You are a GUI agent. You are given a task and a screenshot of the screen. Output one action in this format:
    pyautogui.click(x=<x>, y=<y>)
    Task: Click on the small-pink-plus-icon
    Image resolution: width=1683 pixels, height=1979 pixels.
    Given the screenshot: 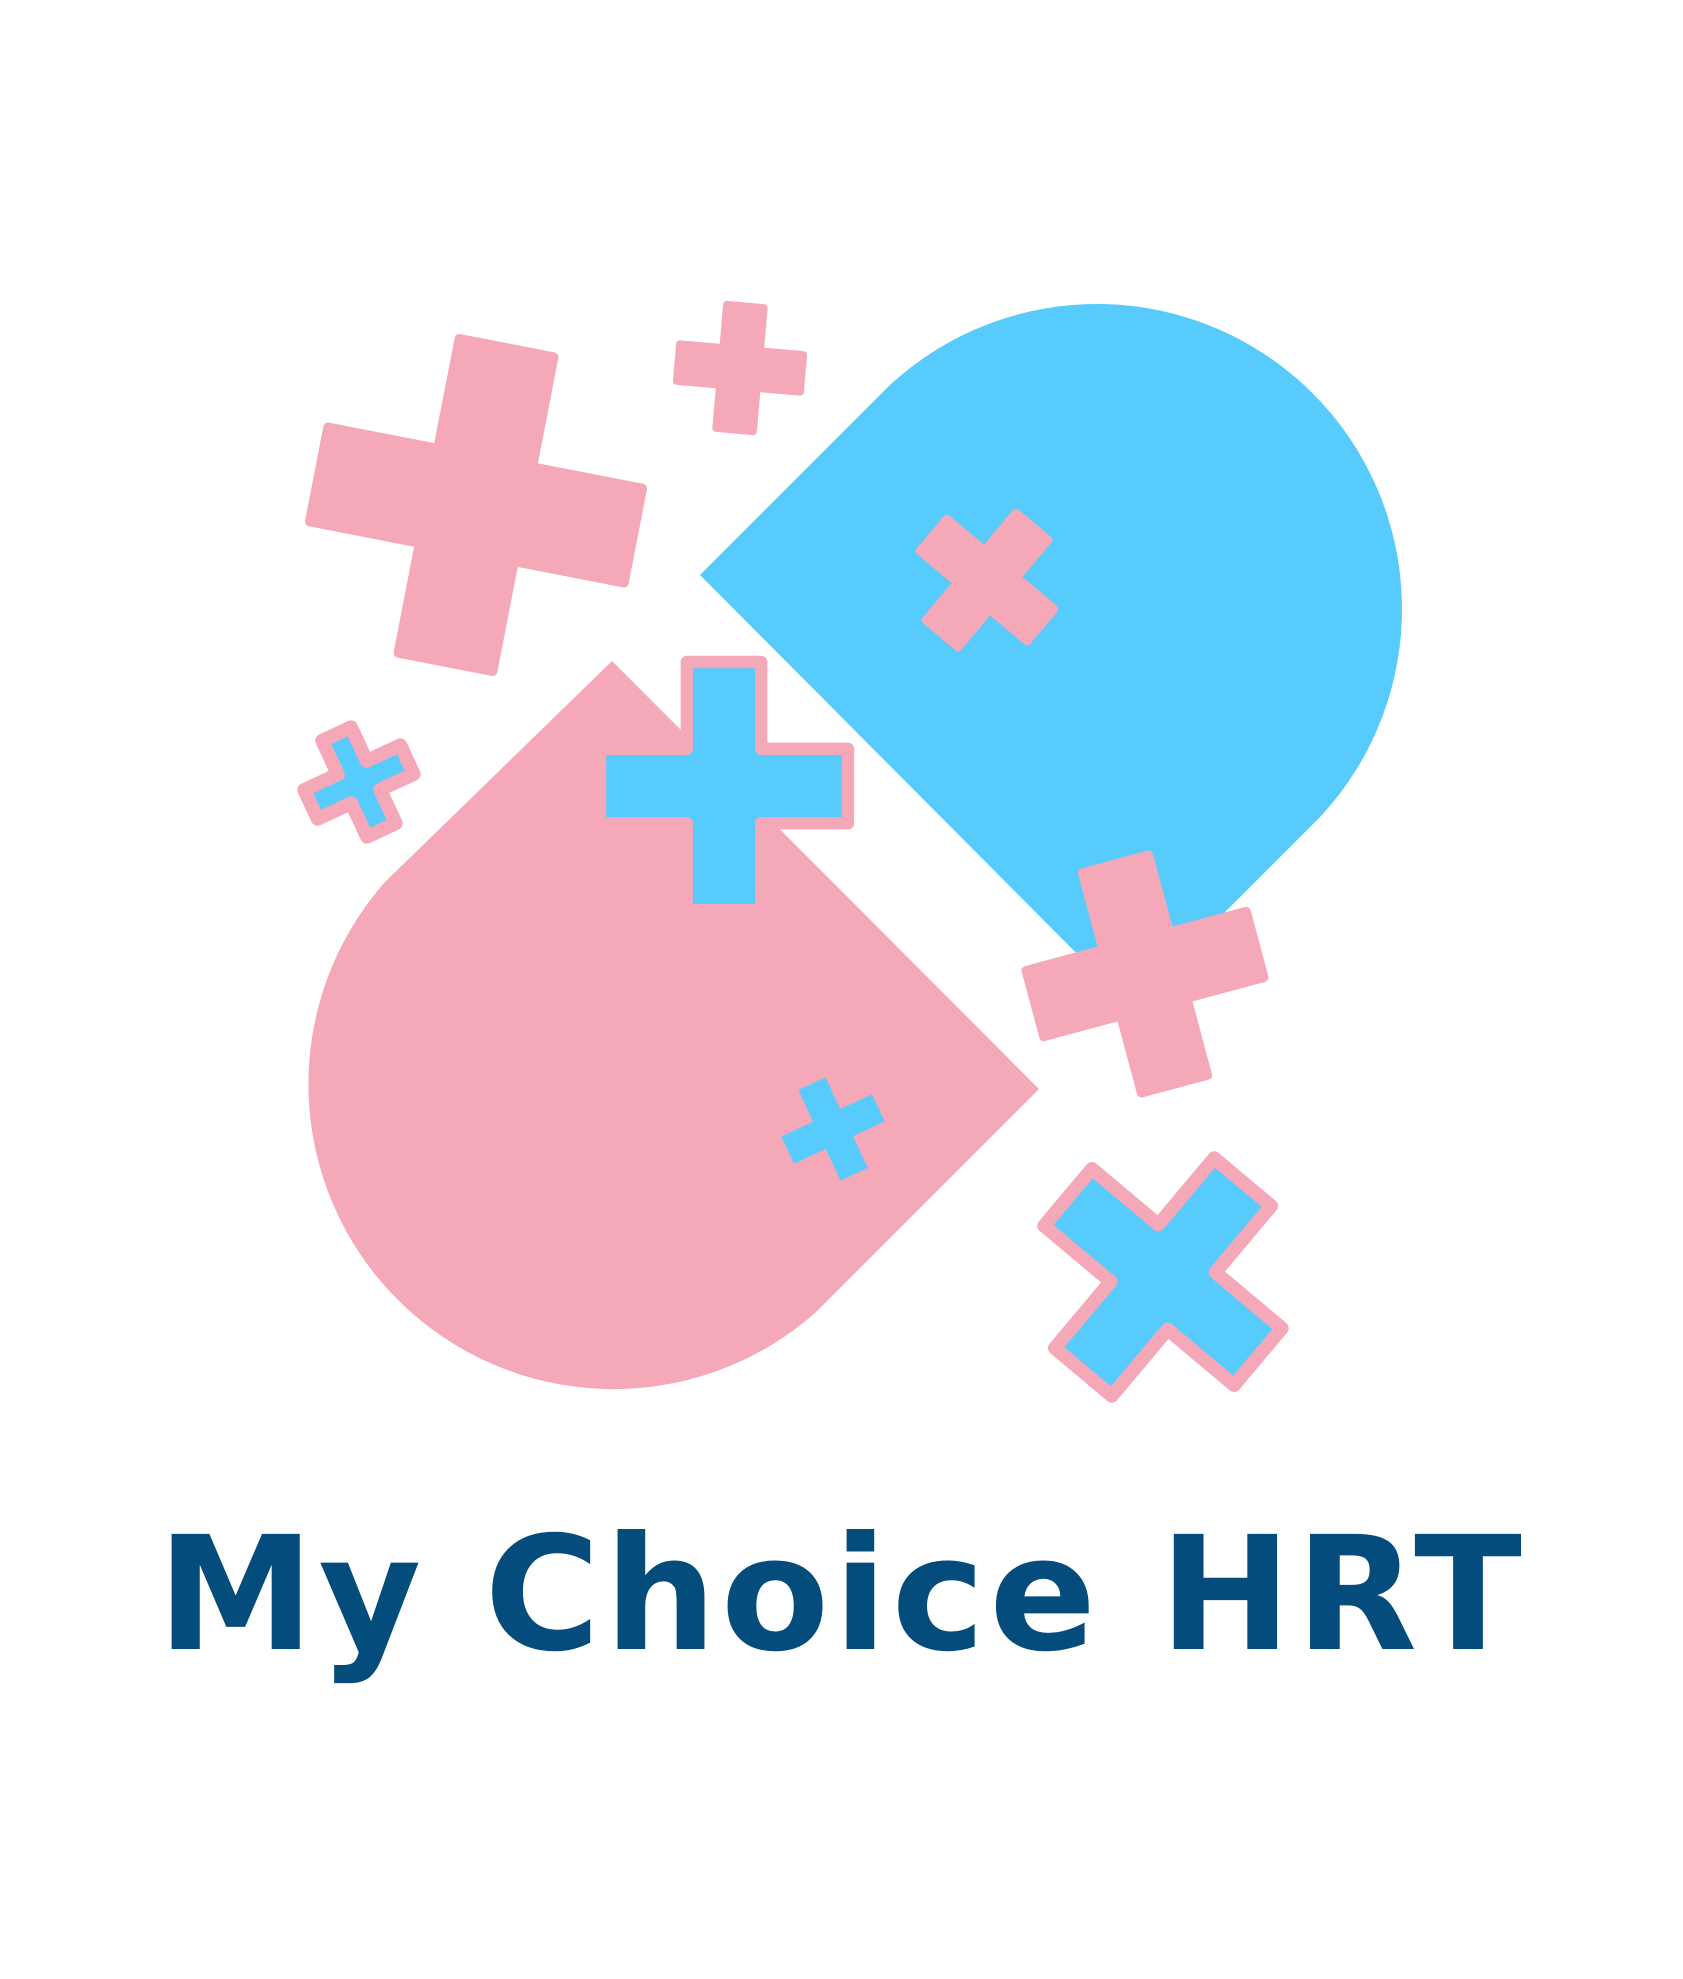 What is the action you would take?
    pyautogui.click(x=740, y=368)
    